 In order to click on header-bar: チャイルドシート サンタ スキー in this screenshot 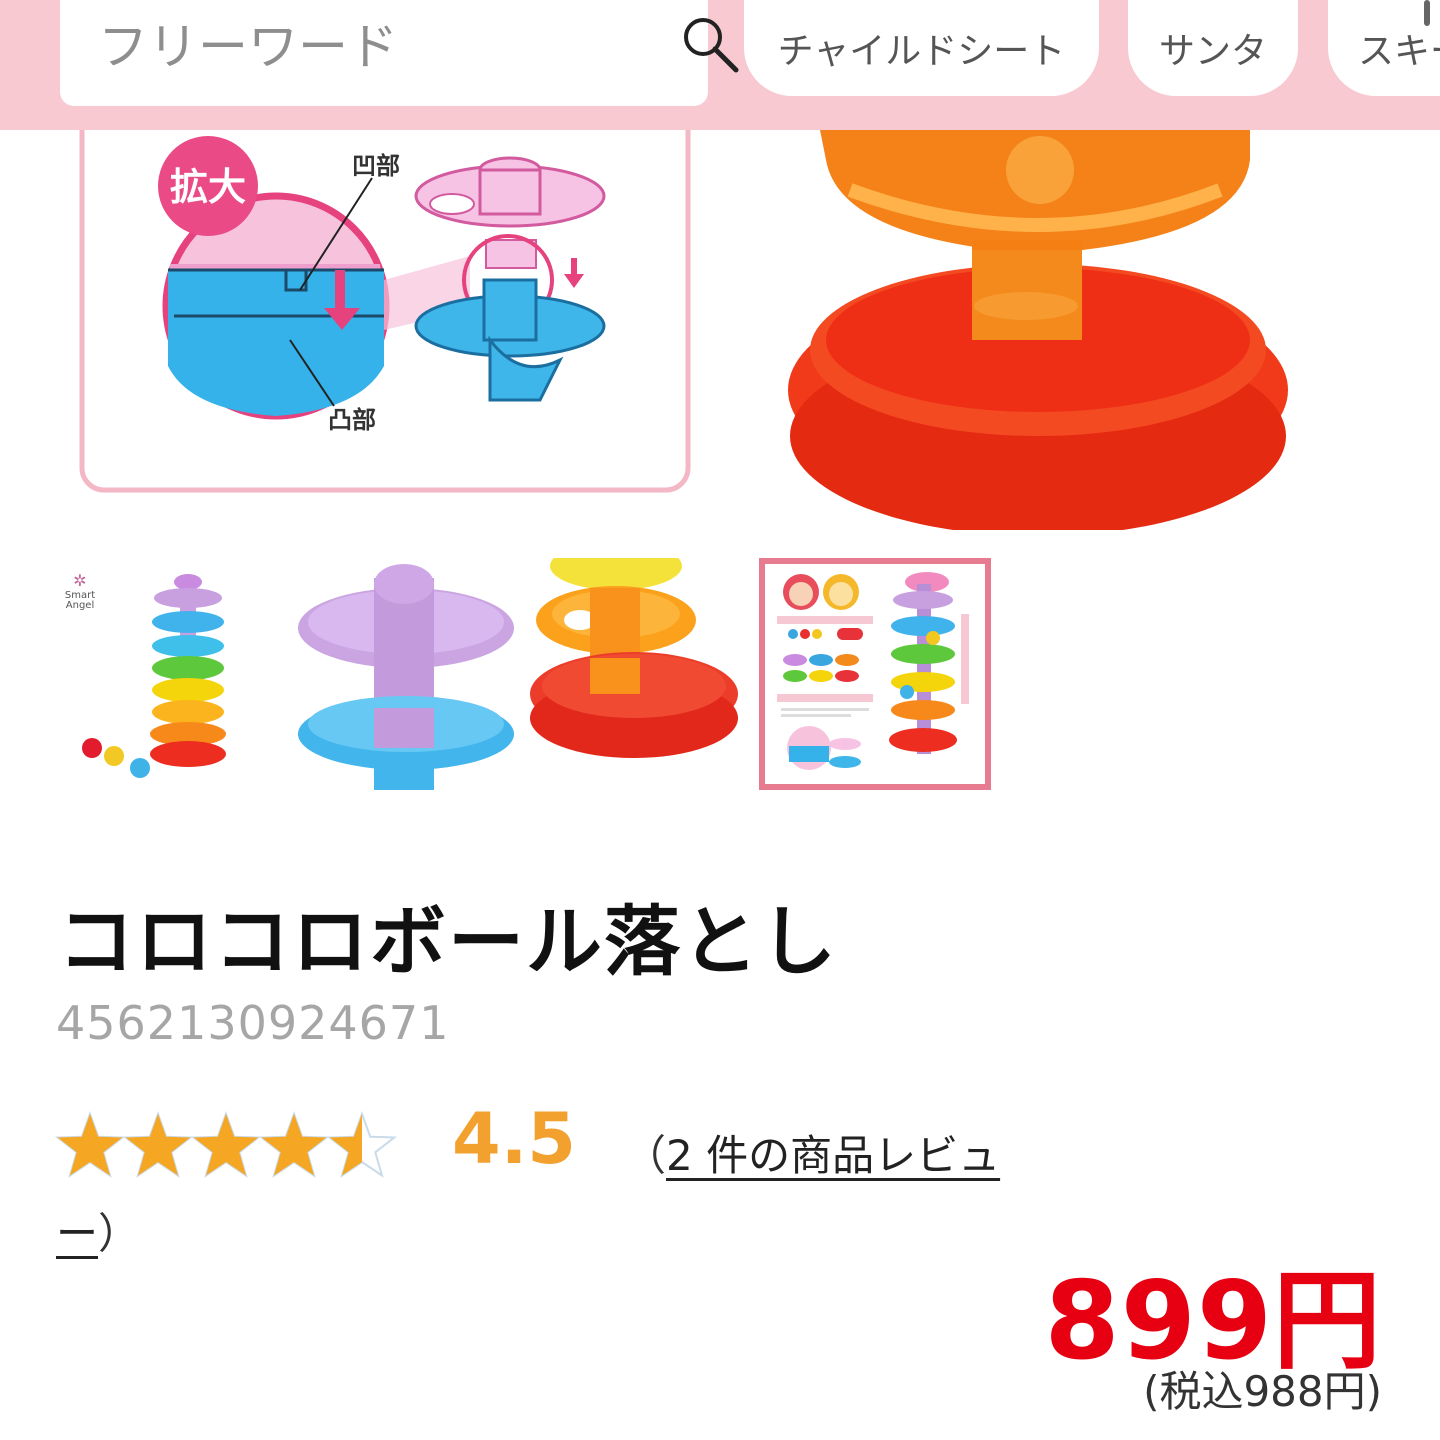, I will do `click(720, 65)`.